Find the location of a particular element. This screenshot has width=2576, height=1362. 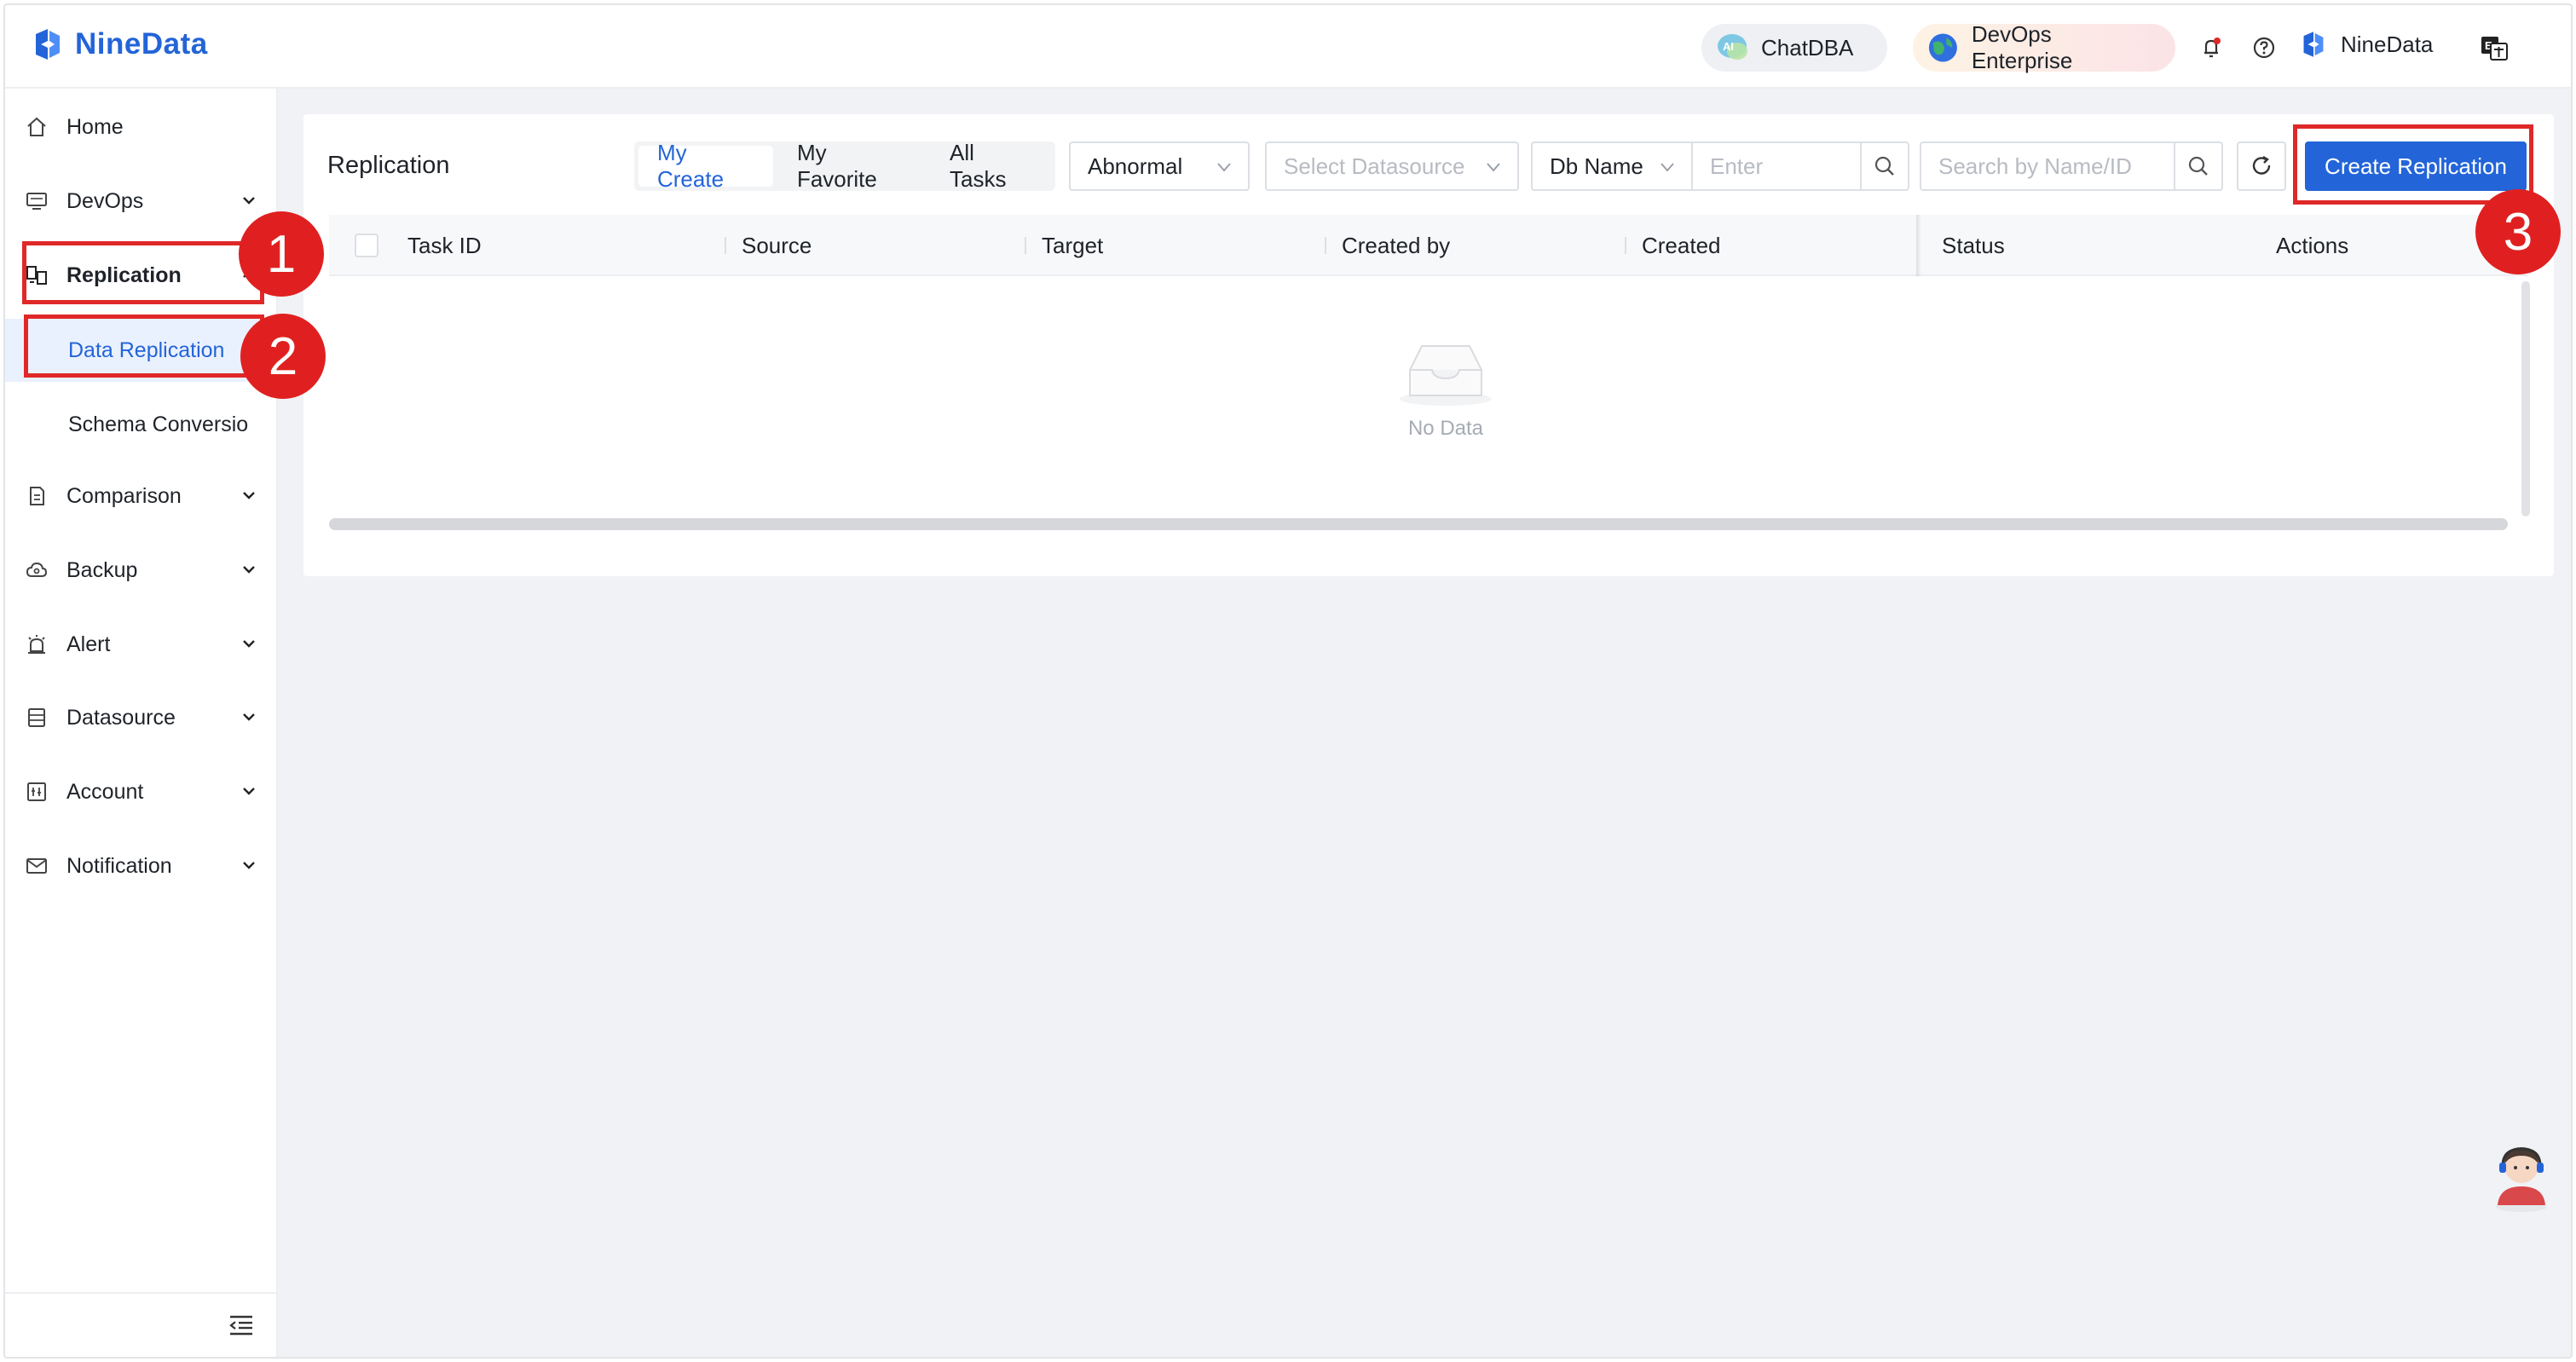

search-icon is located at coordinates (1884, 166).